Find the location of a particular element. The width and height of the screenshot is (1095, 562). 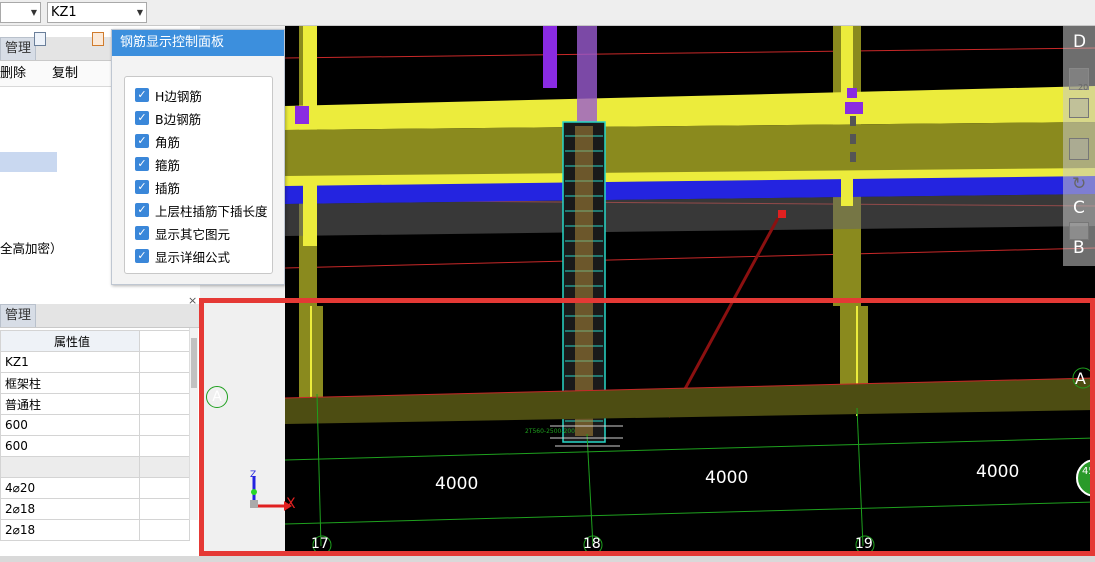

list-item-text: 全高加密） is located at coordinates (31, 248).